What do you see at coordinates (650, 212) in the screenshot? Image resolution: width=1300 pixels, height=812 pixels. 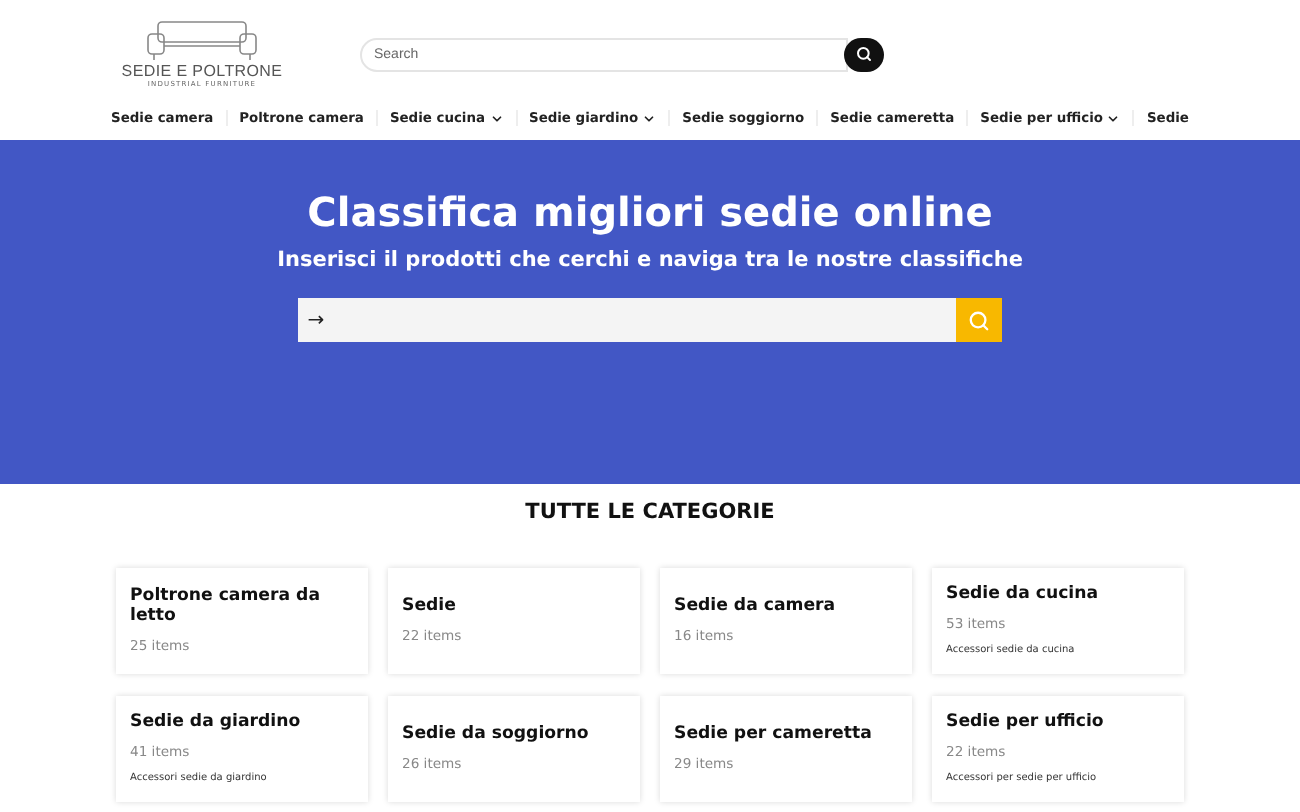 I see `hero-title: Classifica migliori sedie online` at bounding box center [650, 212].